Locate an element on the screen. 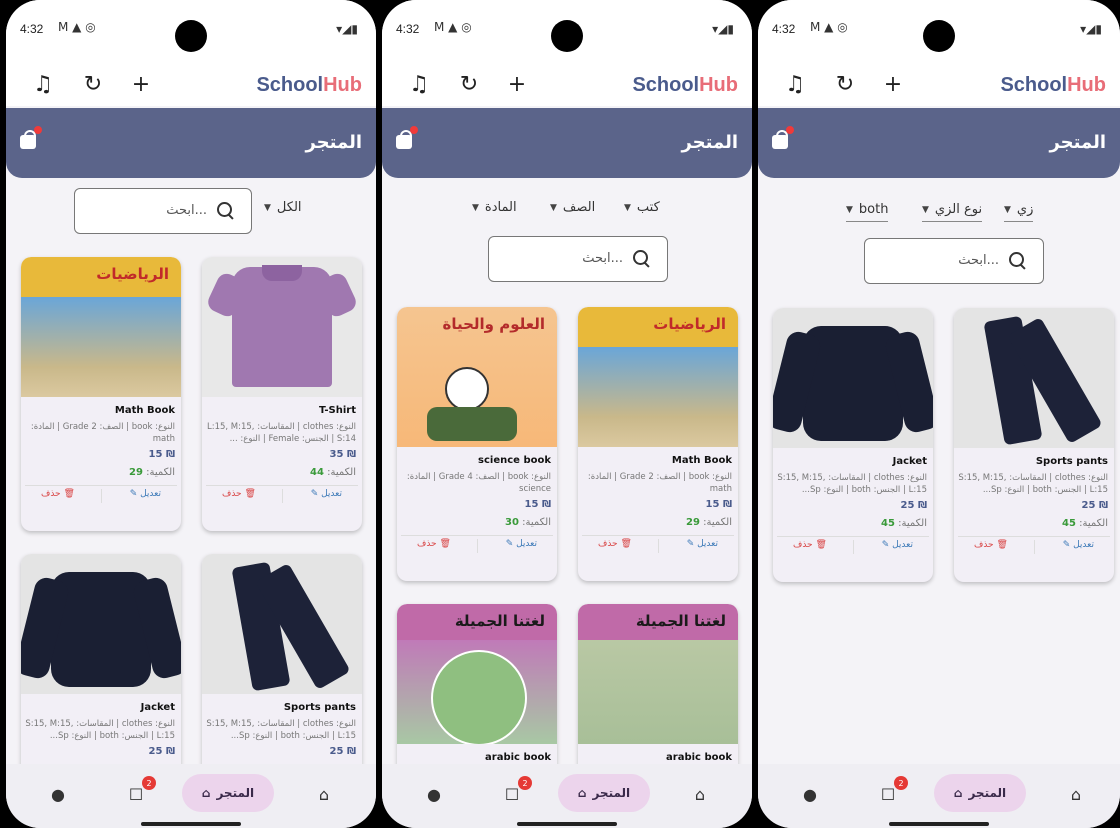 The height and width of the screenshot is (828, 1120). status-time: 4:32 is located at coordinates (32, 29).